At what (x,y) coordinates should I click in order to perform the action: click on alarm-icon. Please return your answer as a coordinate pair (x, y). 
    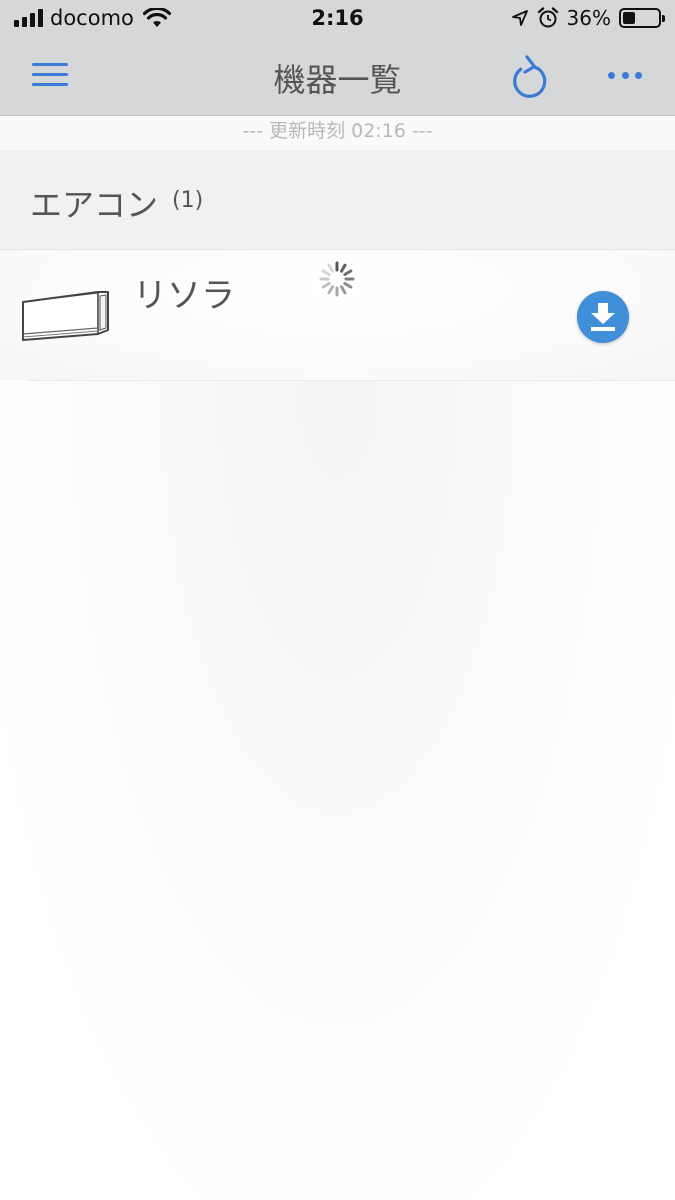
    Looking at the image, I should click on (547, 17).